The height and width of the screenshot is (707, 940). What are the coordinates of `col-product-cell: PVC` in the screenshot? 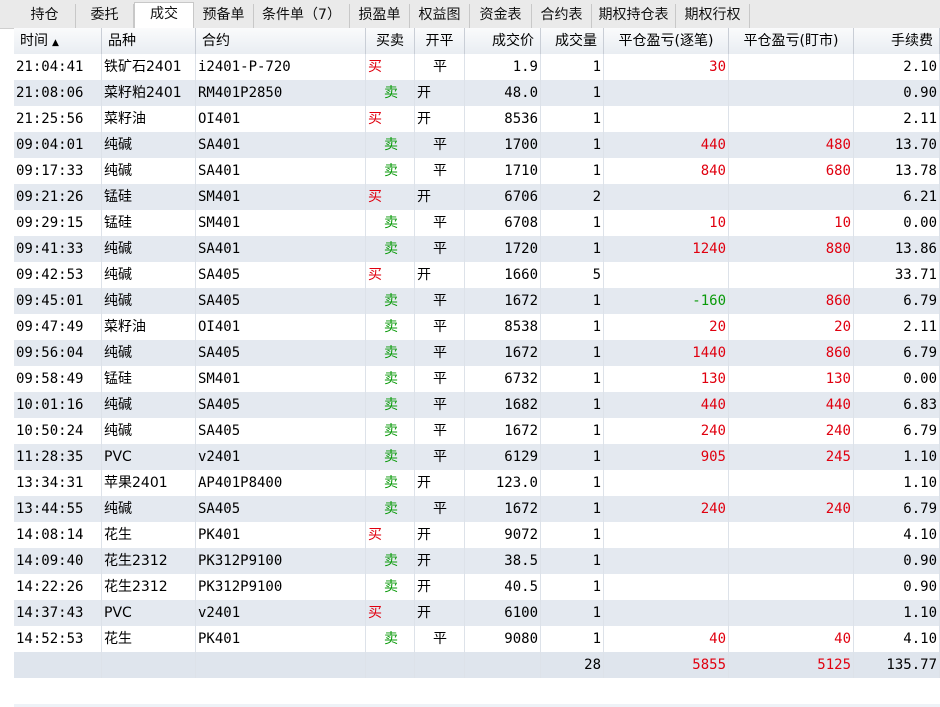 It's located at (149, 613).